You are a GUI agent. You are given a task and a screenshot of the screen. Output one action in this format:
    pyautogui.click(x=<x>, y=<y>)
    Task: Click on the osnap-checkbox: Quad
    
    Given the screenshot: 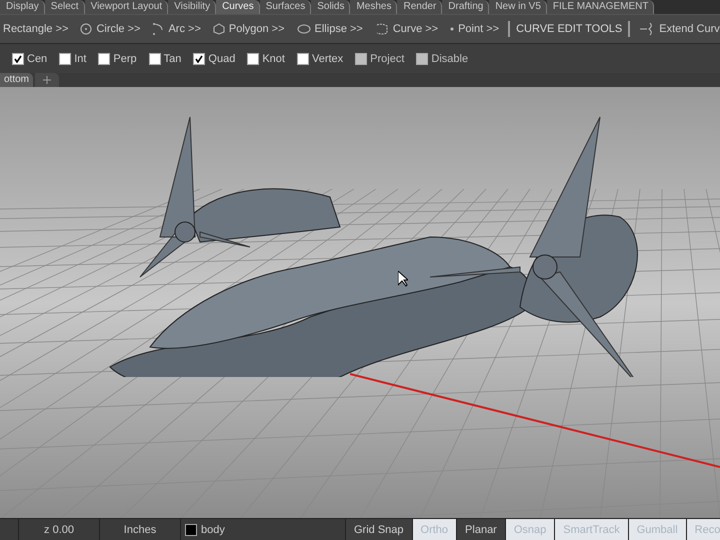 What is the action you would take?
    pyautogui.click(x=214, y=58)
    